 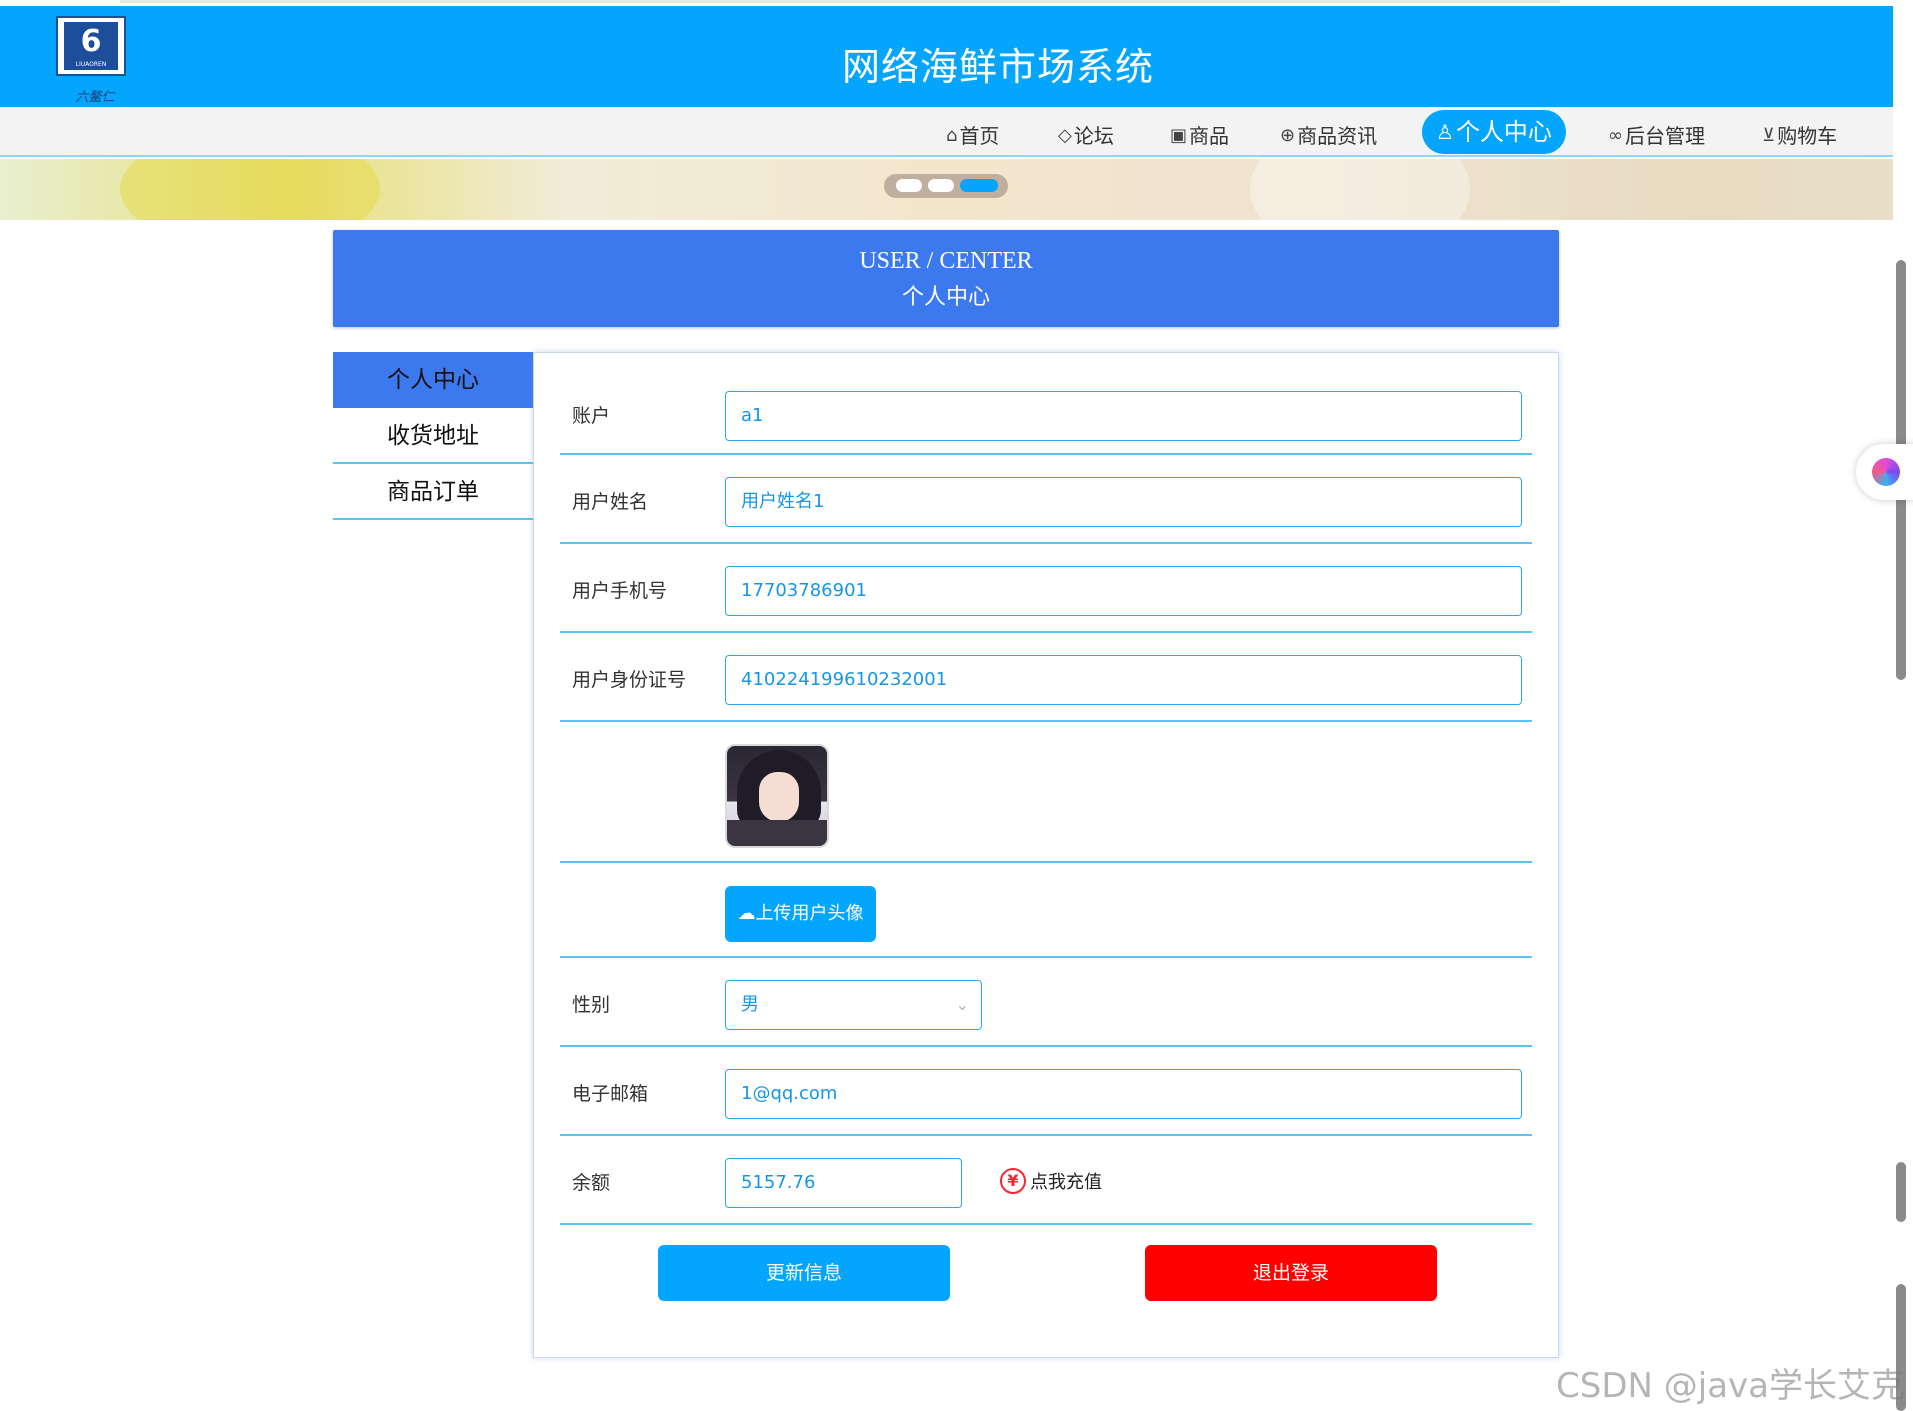 I want to click on recharge-label: 点我充值, so click(x=1066, y=1182).